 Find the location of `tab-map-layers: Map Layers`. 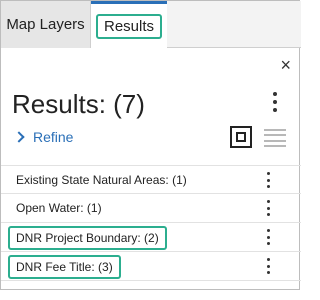

tab-map-layers: Map Layers is located at coordinates (46, 24).